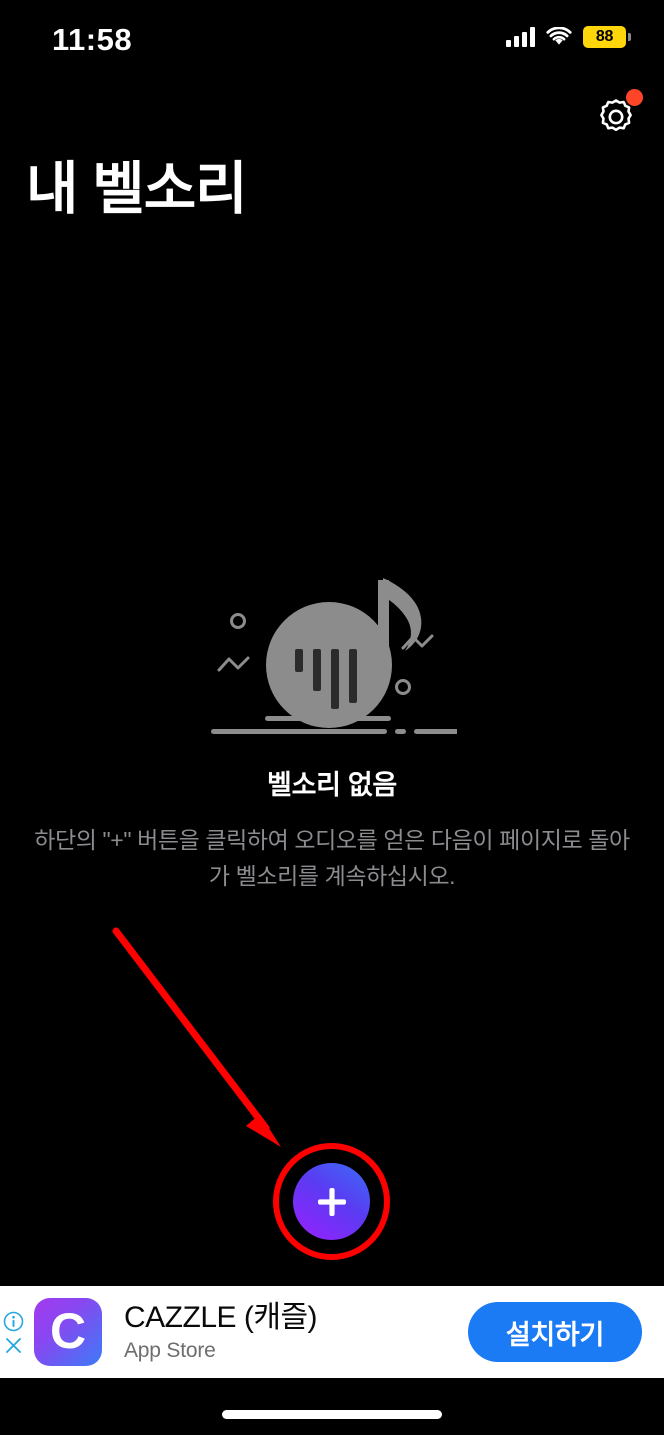  What do you see at coordinates (13, 1345) in the screenshot?
I see `close-icon` at bounding box center [13, 1345].